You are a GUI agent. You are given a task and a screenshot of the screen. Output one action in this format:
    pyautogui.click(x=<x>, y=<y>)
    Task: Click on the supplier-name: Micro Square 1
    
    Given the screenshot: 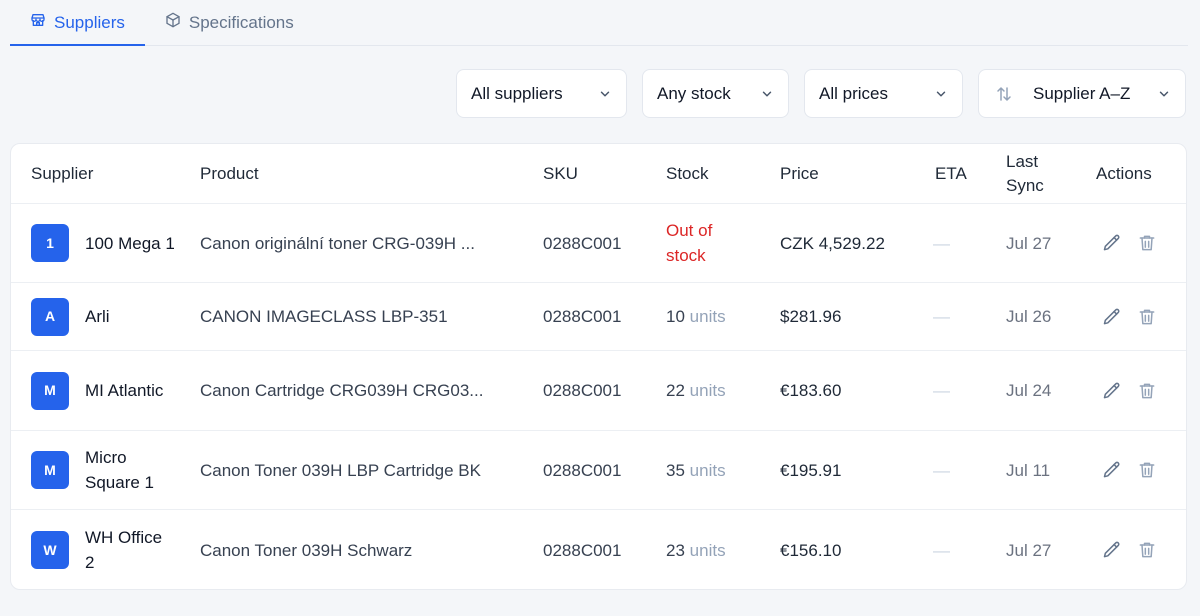 What is the action you would take?
    pyautogui.click(x=119, y=470)
    